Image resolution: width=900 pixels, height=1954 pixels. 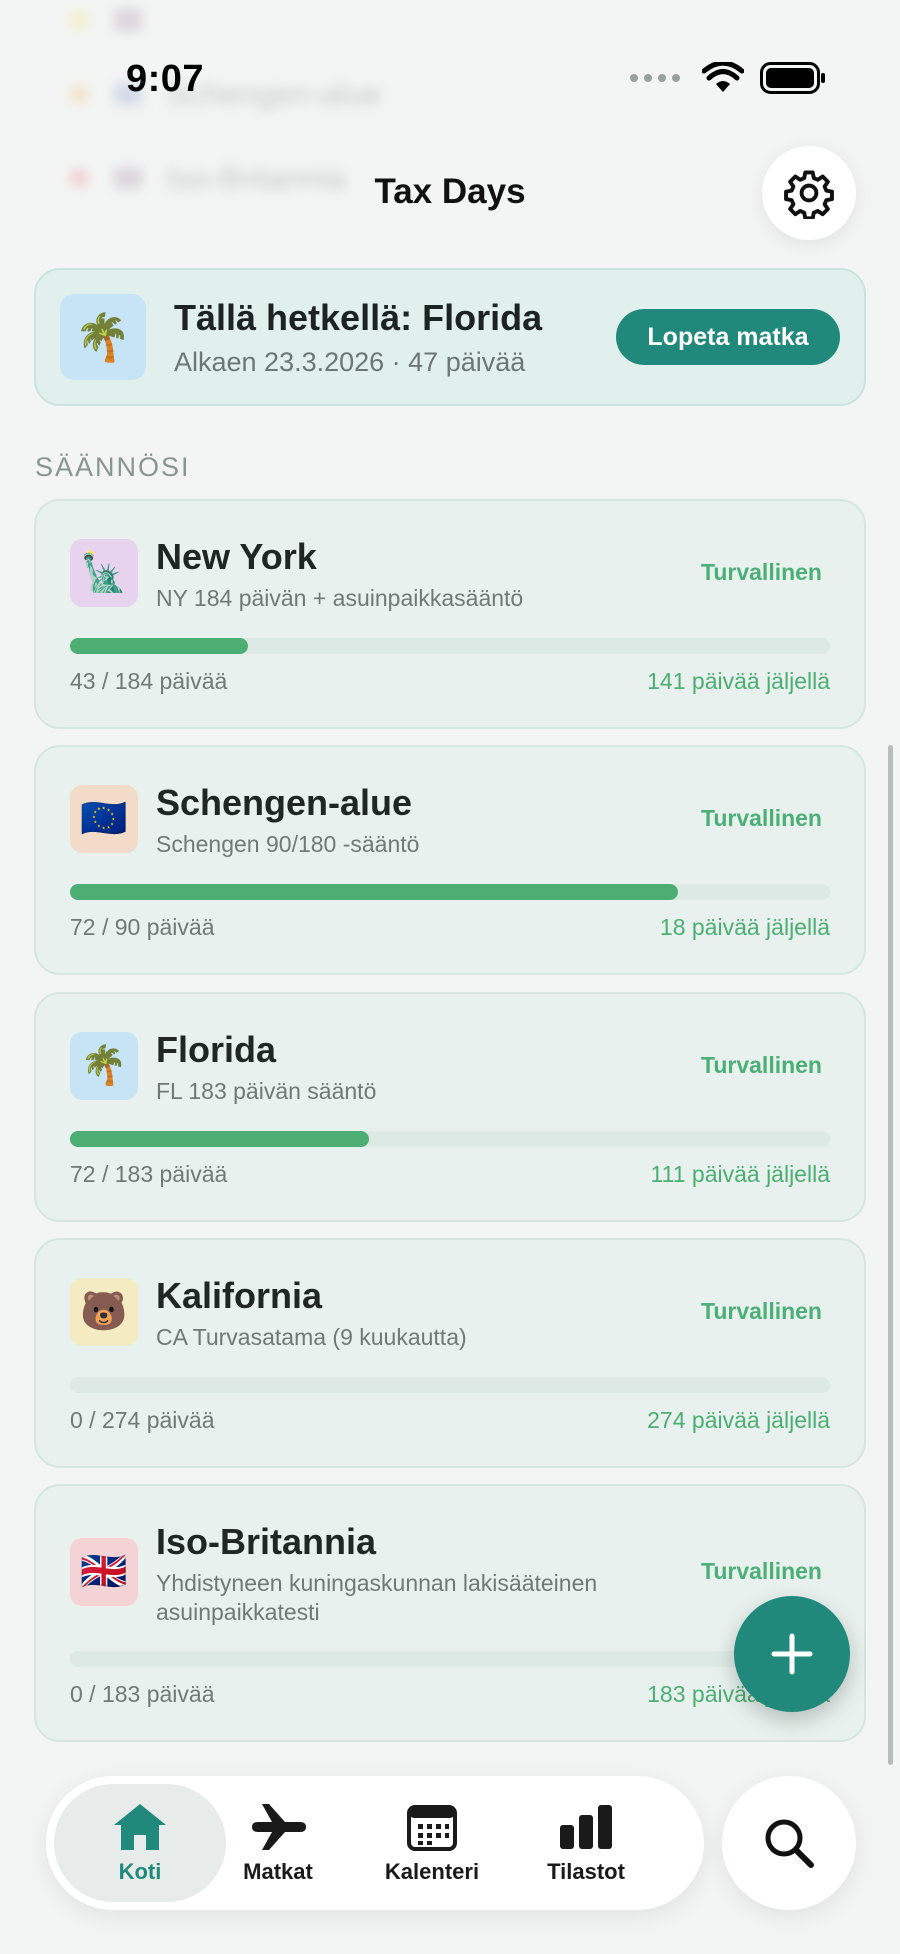 What do you see at coordinates (890, 1255) in the screenshot?
I see `scrollbar` at bounding box center [890, 1255].